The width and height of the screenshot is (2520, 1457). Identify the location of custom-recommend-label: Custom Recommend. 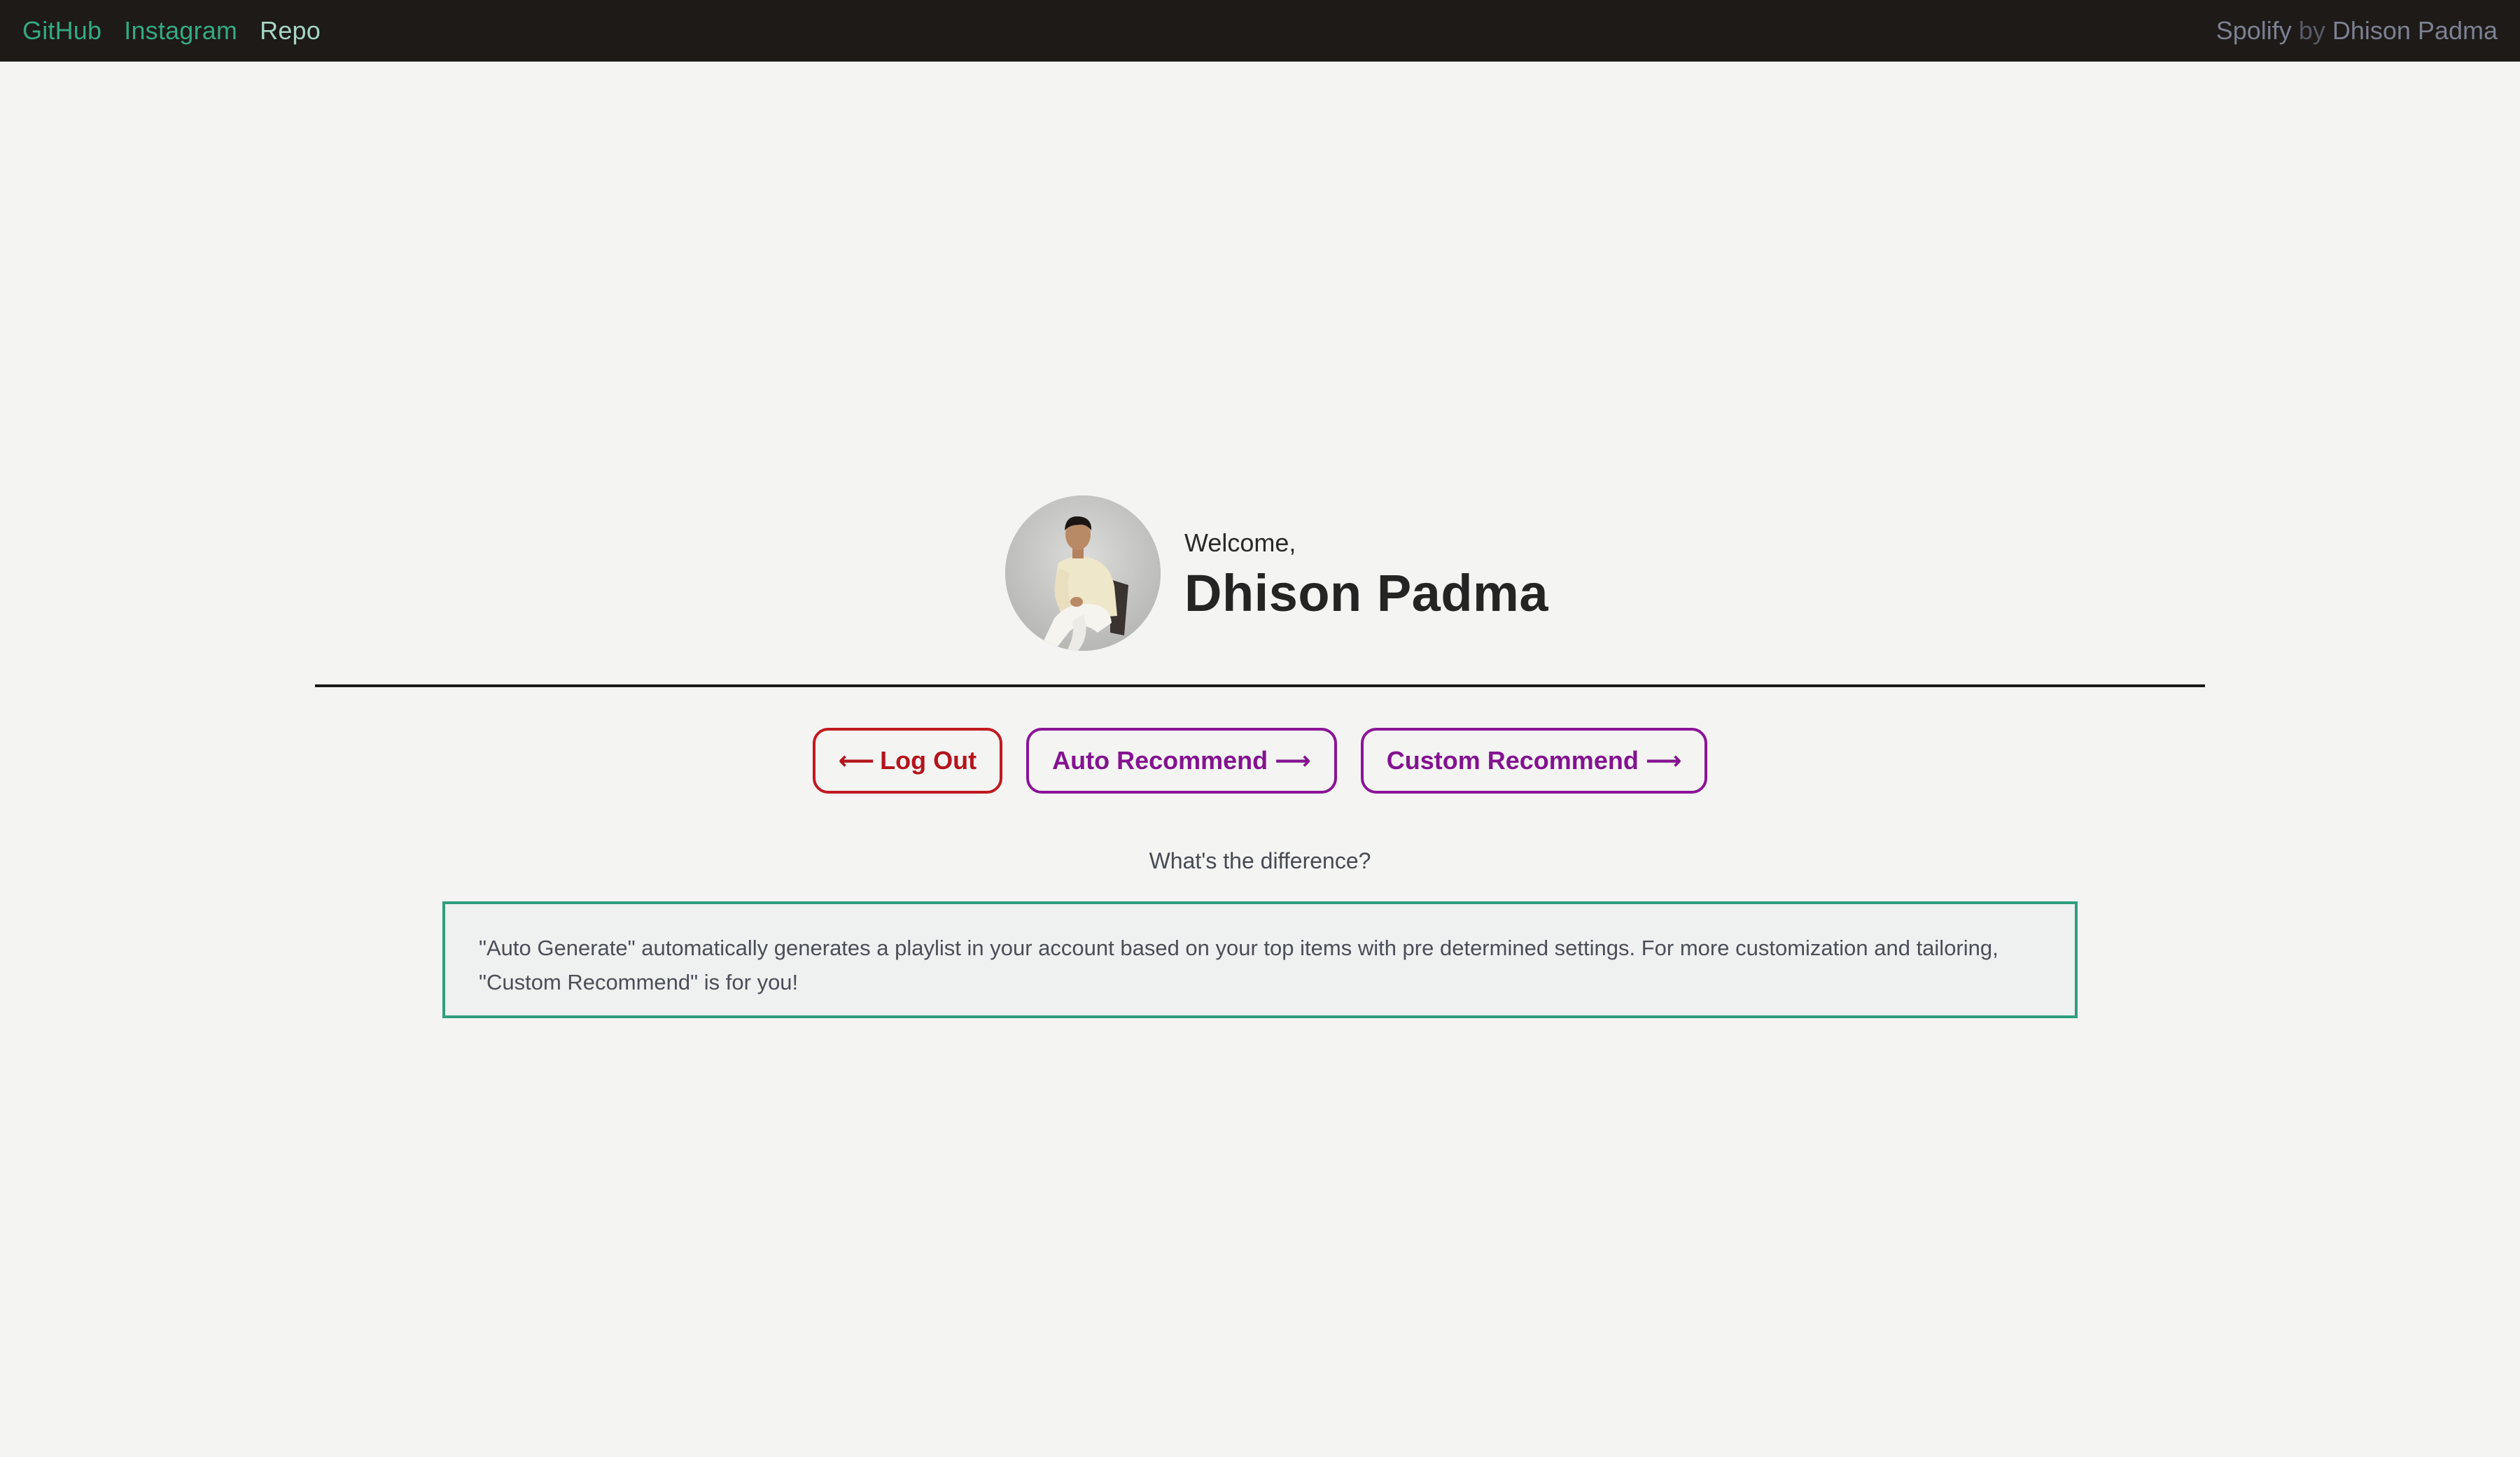
(1512, 760).